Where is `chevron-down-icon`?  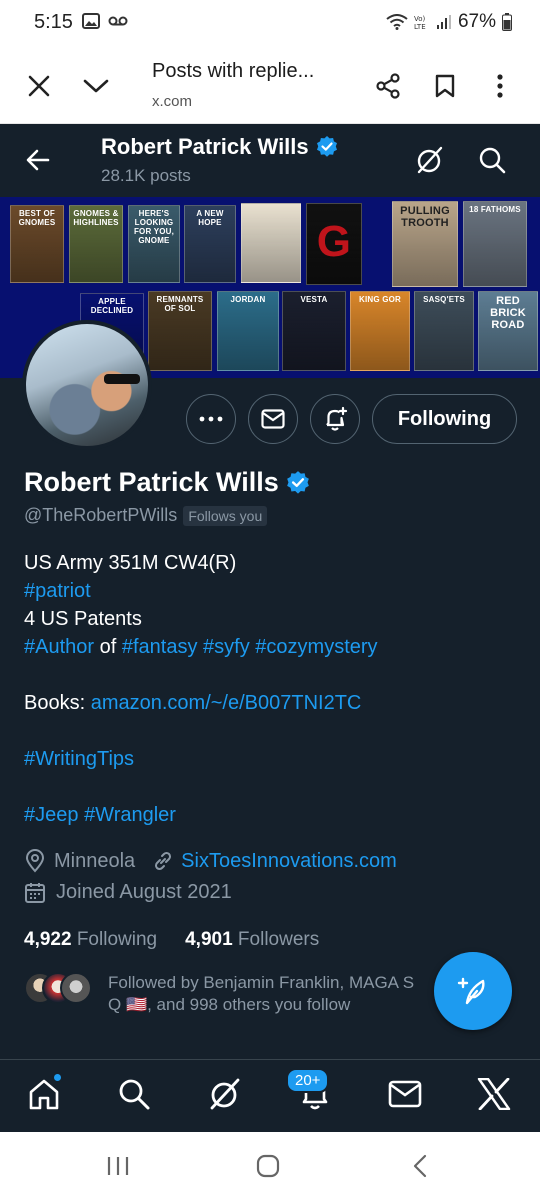
chevron-down-icon is located at coordinates (96, 86).